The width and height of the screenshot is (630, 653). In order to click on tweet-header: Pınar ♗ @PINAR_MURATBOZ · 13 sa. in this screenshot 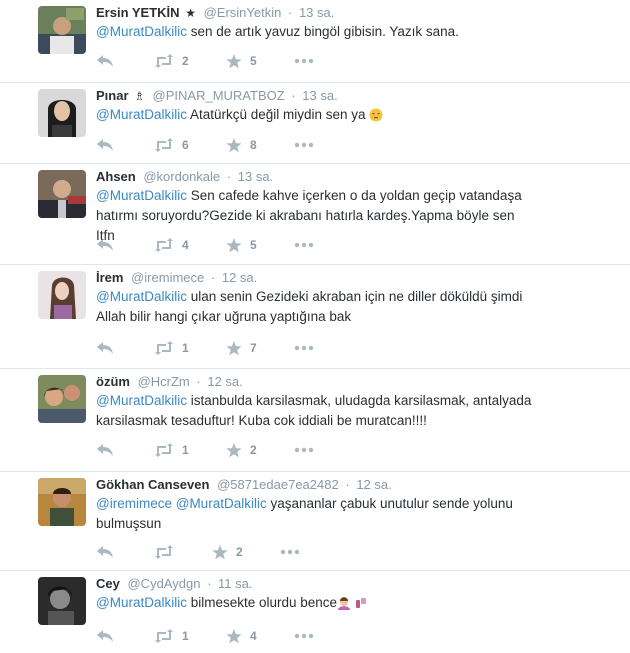, I will do `click(217, 96)`.